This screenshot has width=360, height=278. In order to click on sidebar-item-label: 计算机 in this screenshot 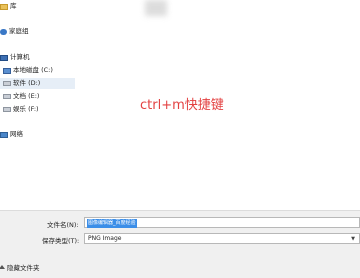, I will do `click(20, 57)`.